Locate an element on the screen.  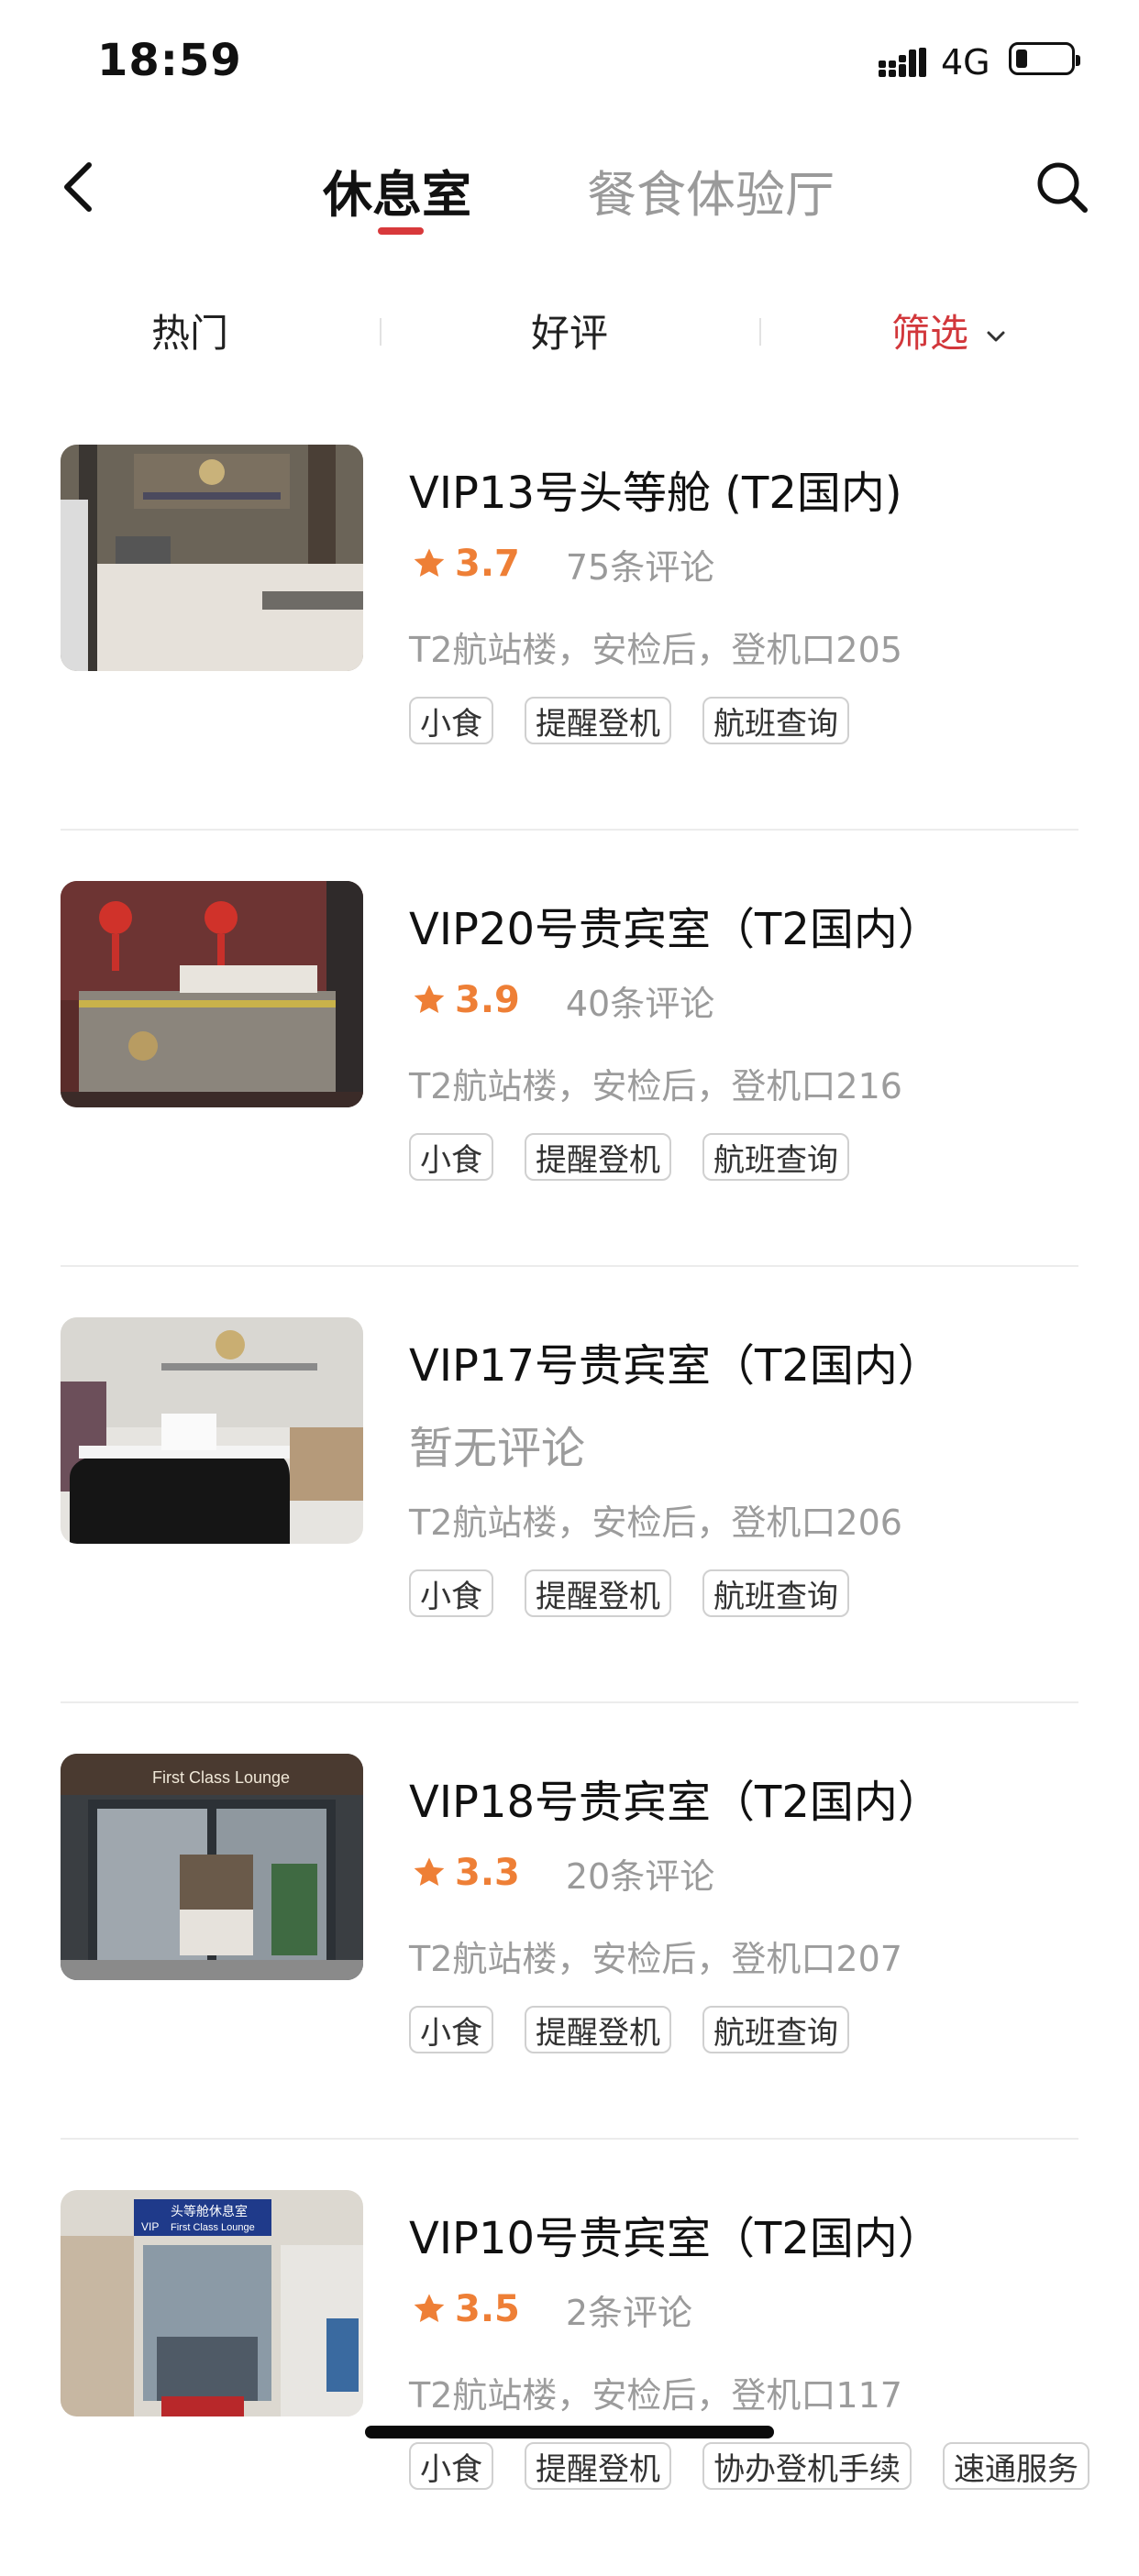
filter-top-rated-label: 好评 is located at coordinates (569, 333).